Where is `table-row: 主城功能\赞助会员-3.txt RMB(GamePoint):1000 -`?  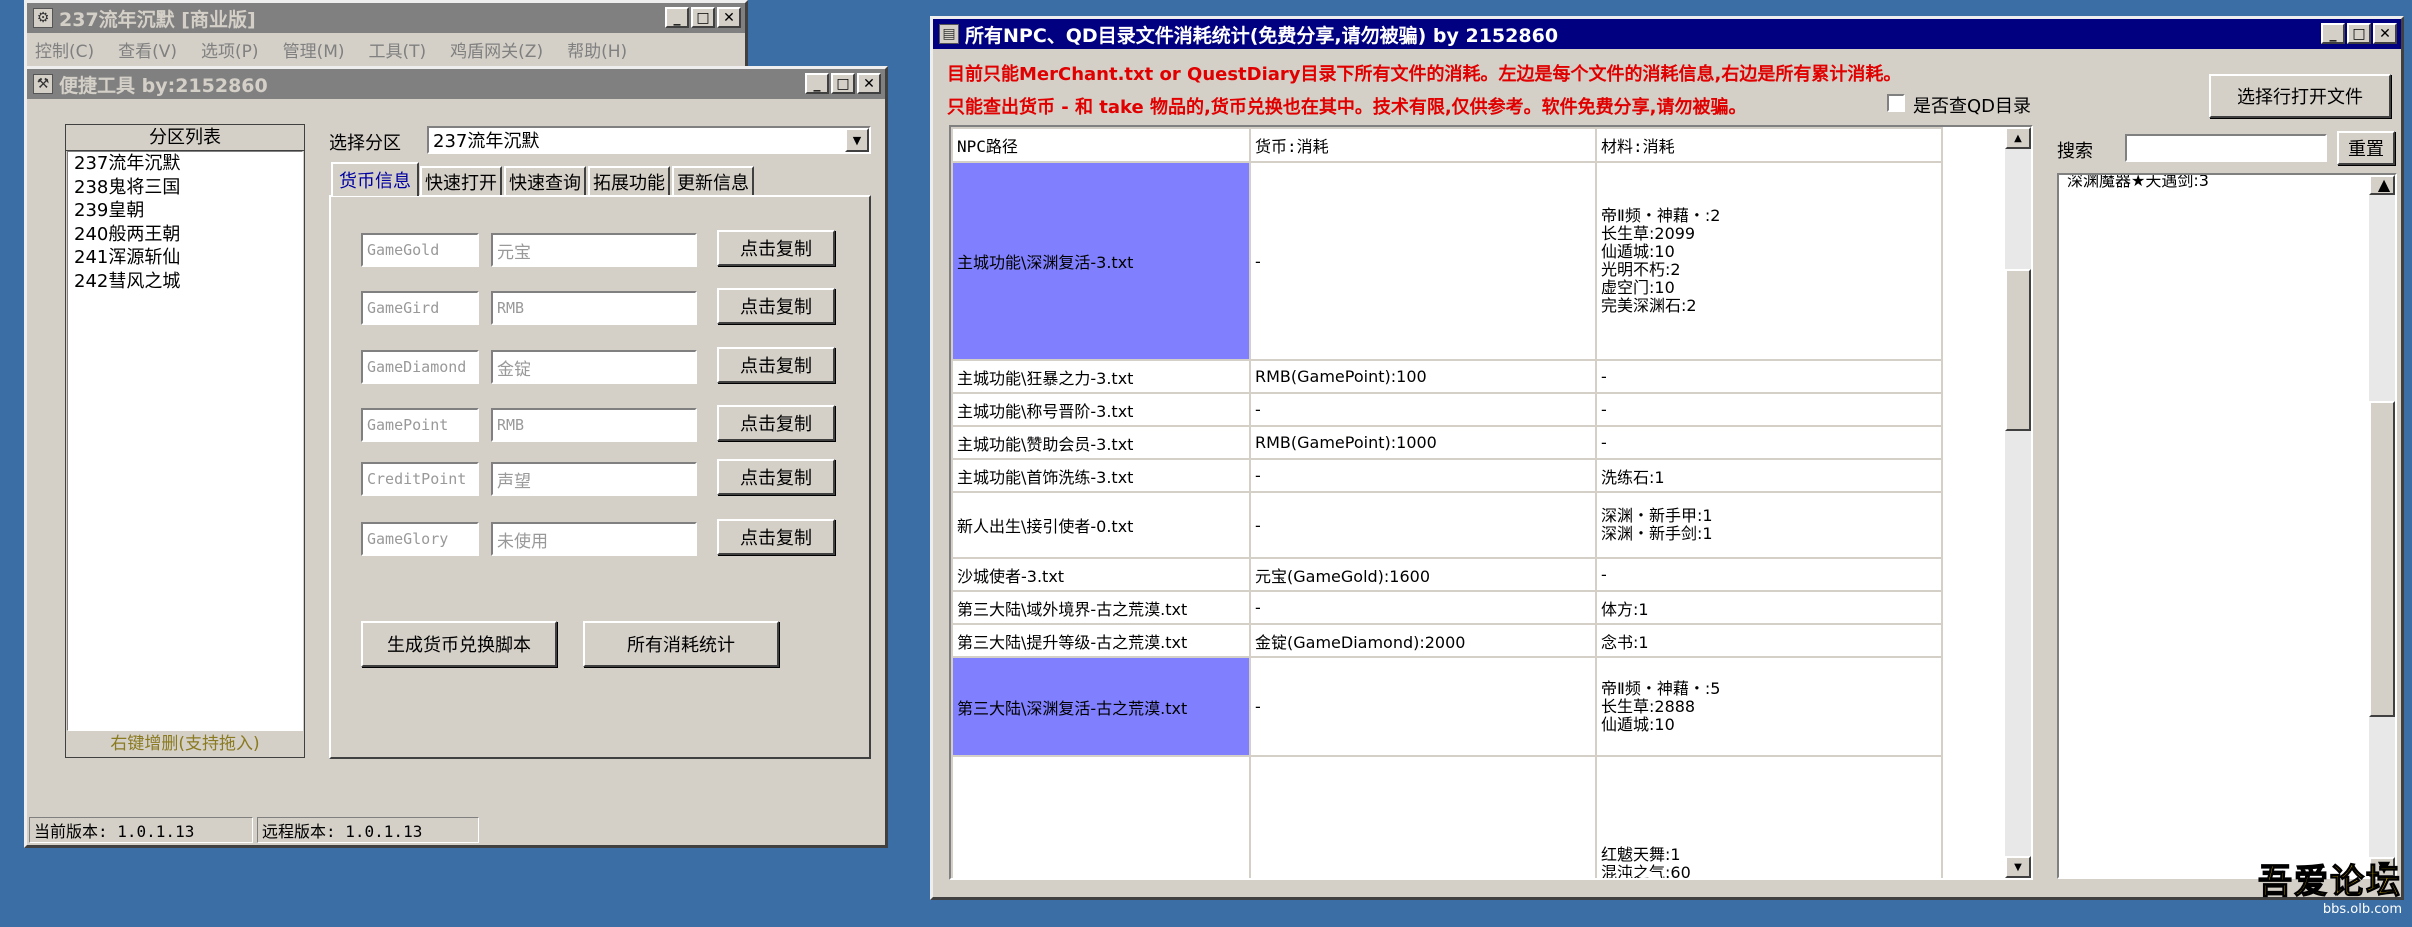
table-row: 主城功能\赞助会员-3.txt RMB(GamePoint):1000 - is located at coordinates (1447, 442).